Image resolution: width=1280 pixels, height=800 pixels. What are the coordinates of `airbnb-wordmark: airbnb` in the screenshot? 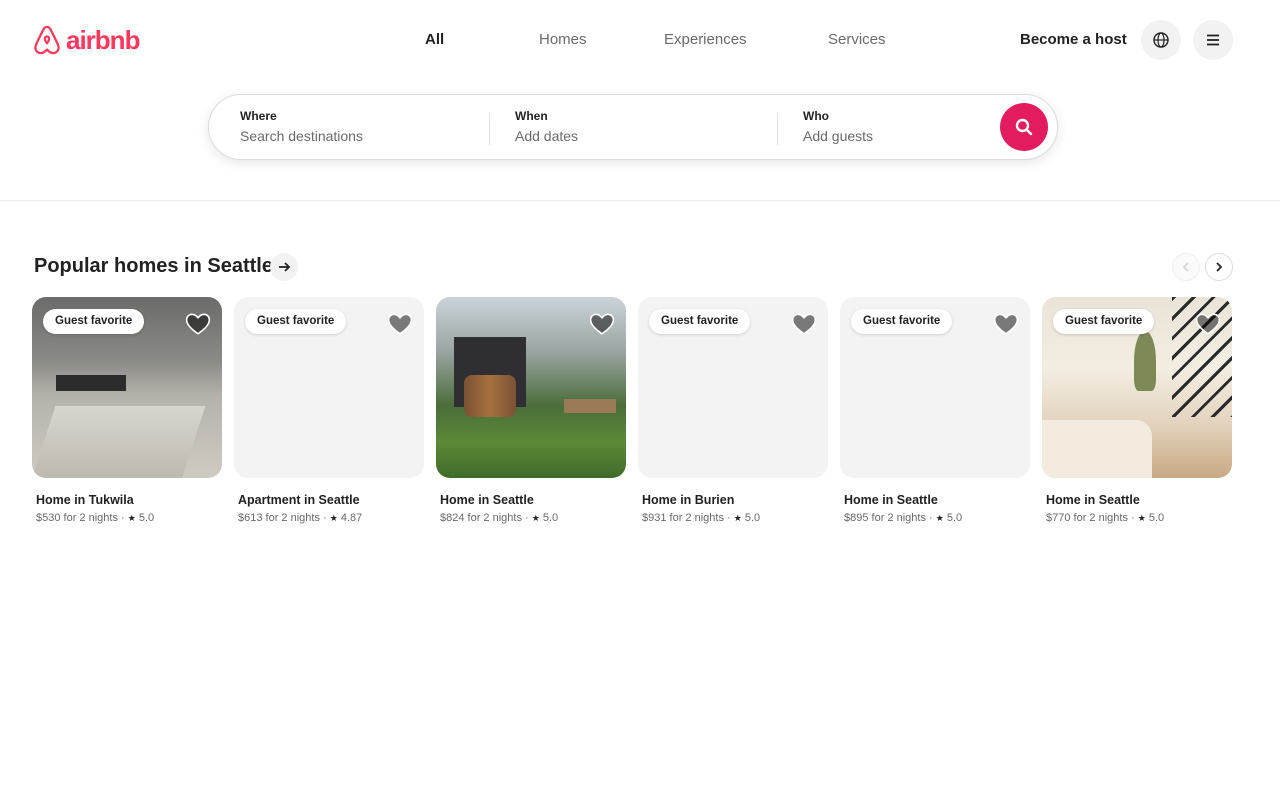 It's located at (103, 39).